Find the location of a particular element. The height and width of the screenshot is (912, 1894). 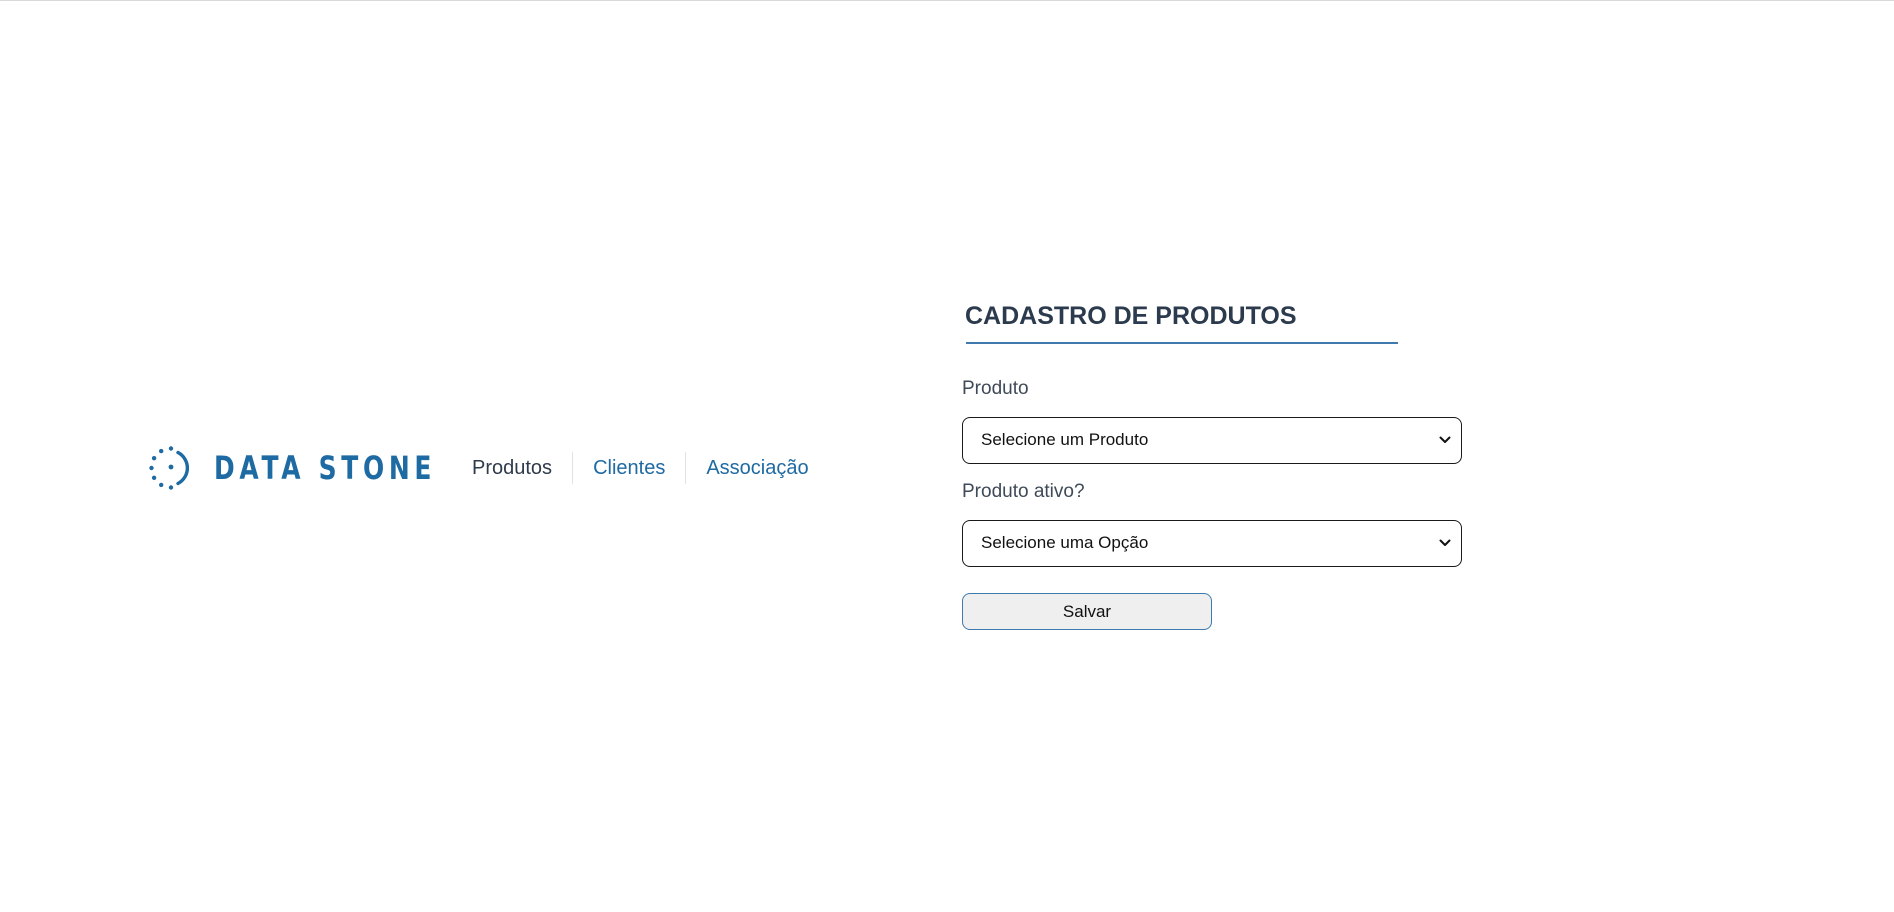

save-button: Salvar is located at coordinates (1087, 611).